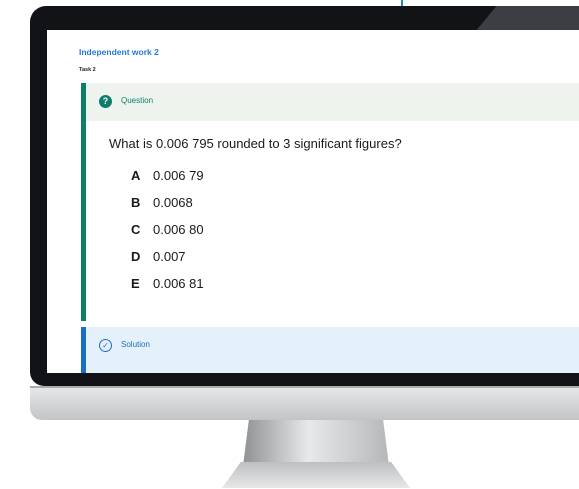  Describe the element at coordinates (136, 229) in the screenshot. I see `option-letter: C` at that location.